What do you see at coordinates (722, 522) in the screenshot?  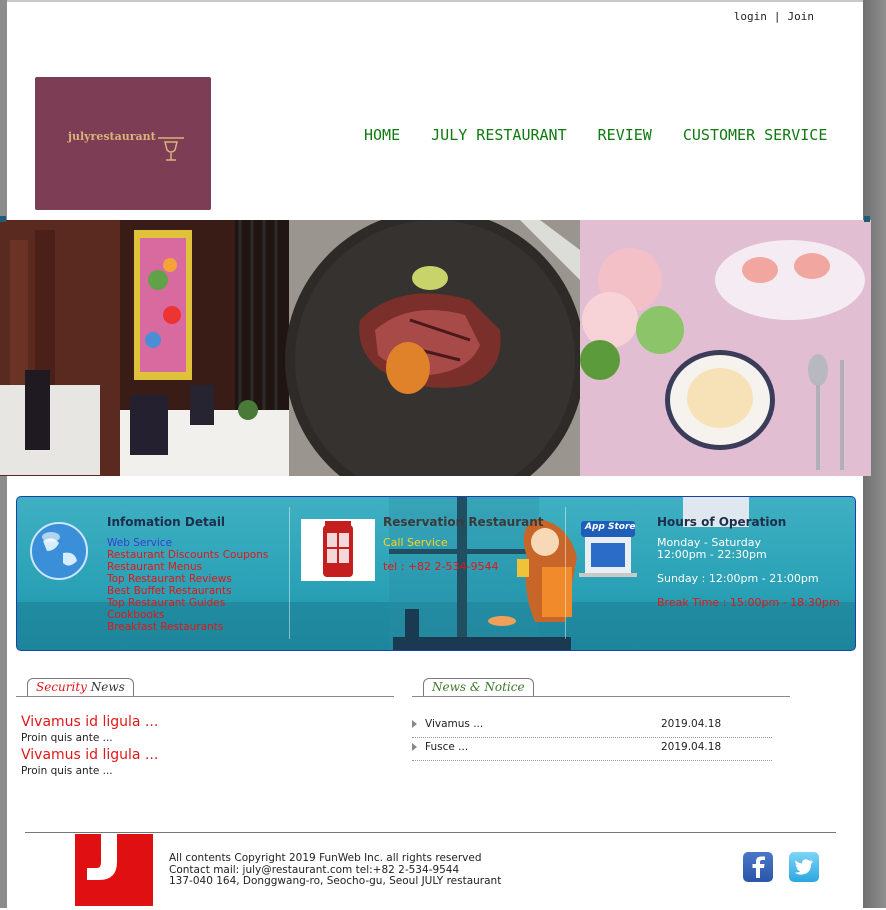 I see `hours-title: Hours of Operation` at bounding box center [722, 522].